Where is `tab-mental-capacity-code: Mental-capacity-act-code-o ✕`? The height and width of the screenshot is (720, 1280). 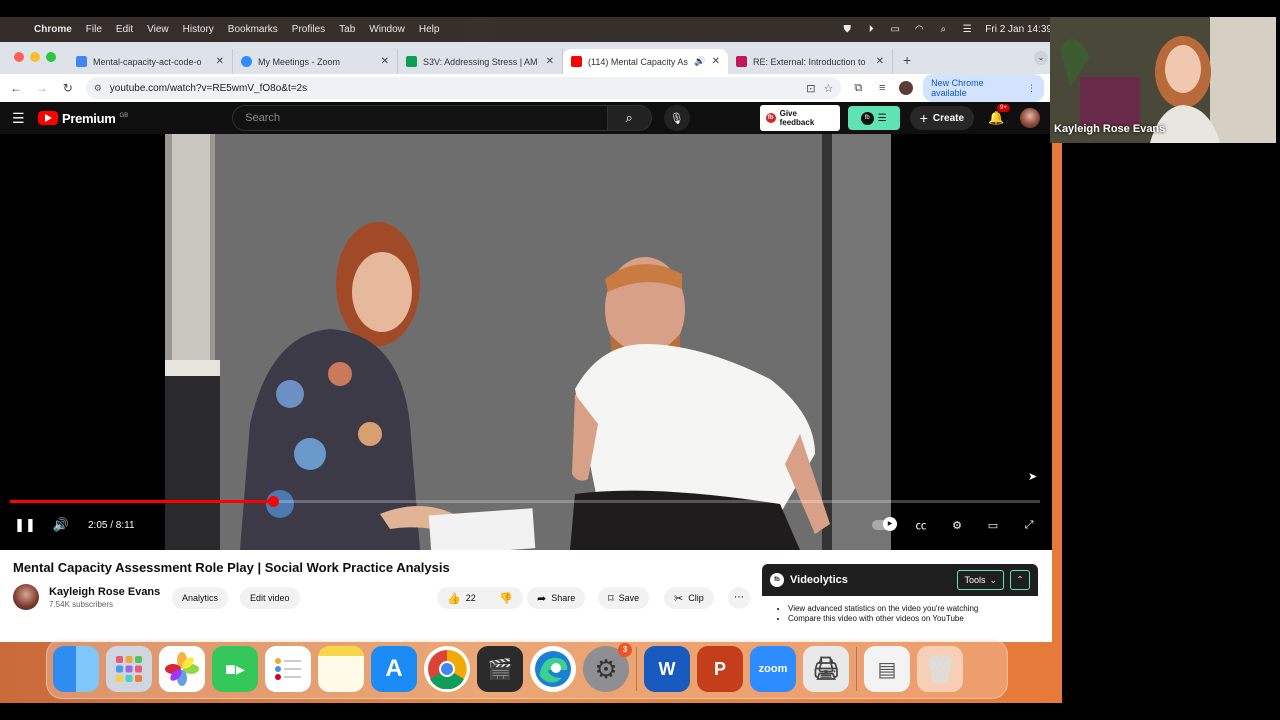
tab-mental-capacity-code: Mental-capacity-act-code-o ✕ is located at coordinates (150, 61).